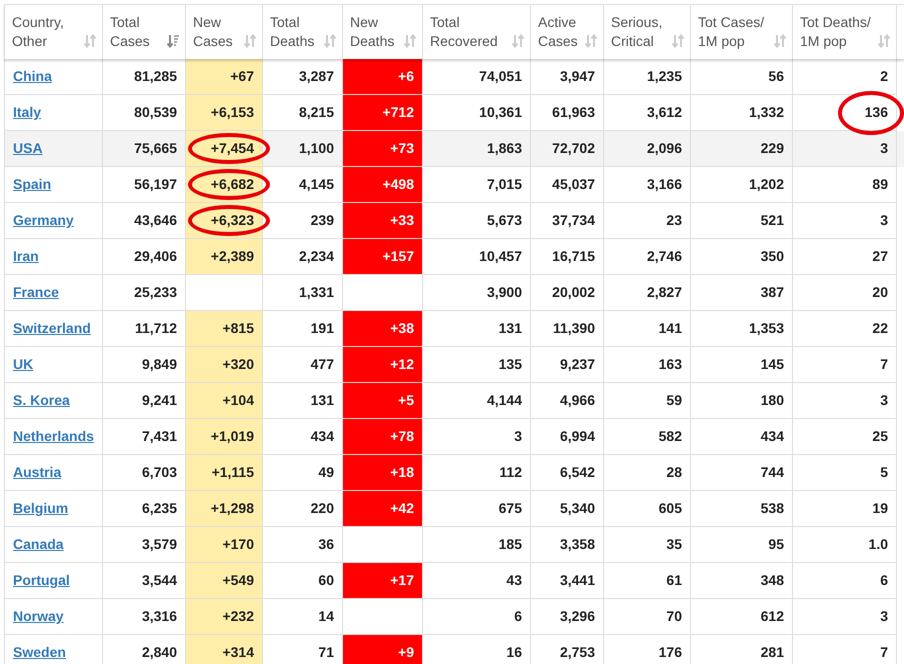  Describe the element at coordinates (223, 365) in the screenshot. I see `table-cell: +320` at that location.